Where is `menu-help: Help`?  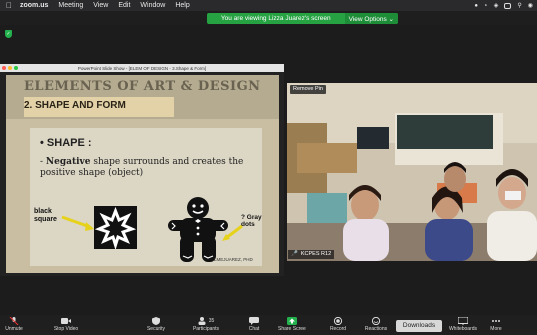
menu-help: Help is located at coordinates (182, 5).